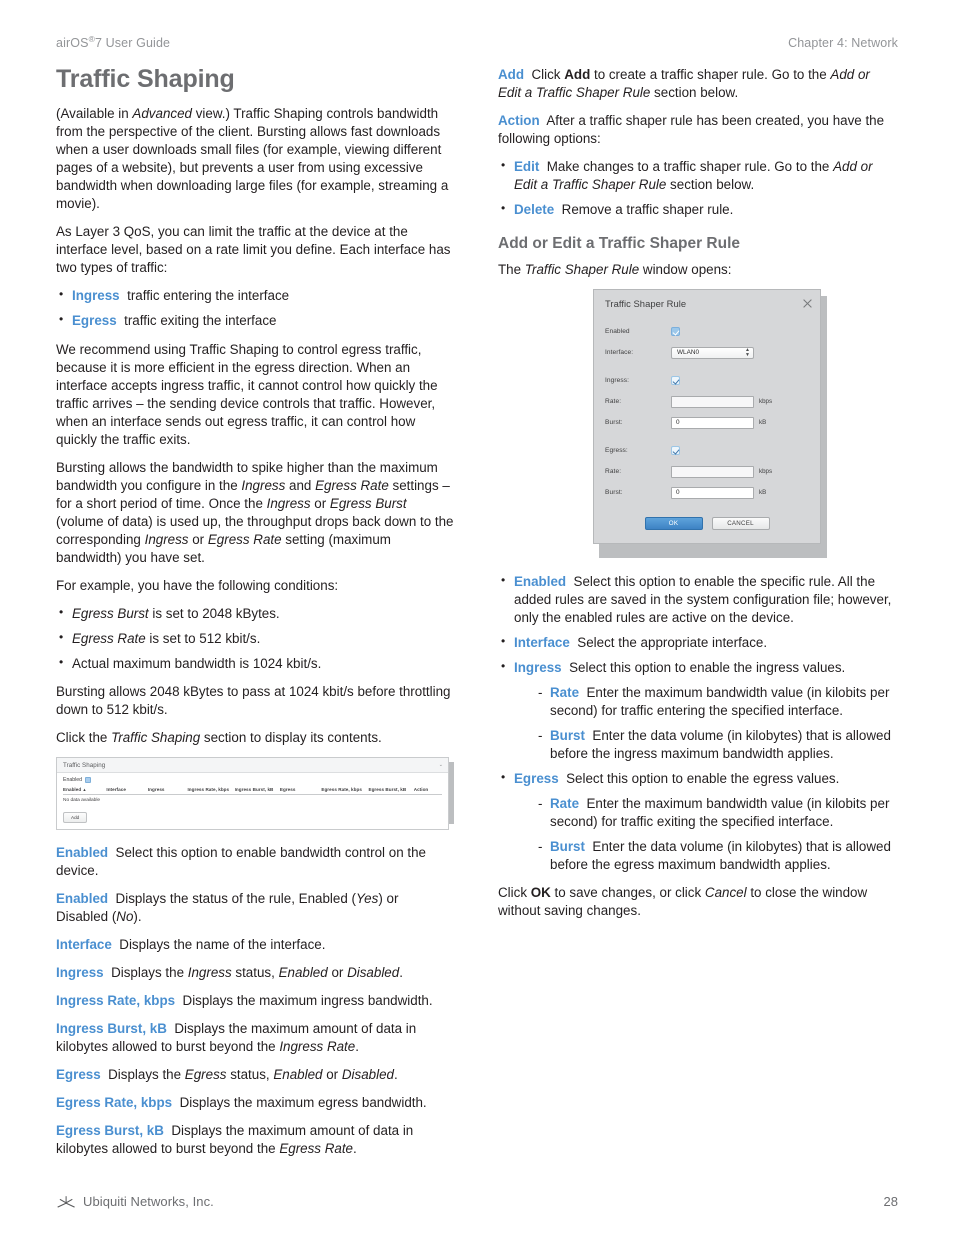  Describe the element at coordinates (441, 765) in the screenshot. I see `chevron-down-icon: ⌄` at that location.